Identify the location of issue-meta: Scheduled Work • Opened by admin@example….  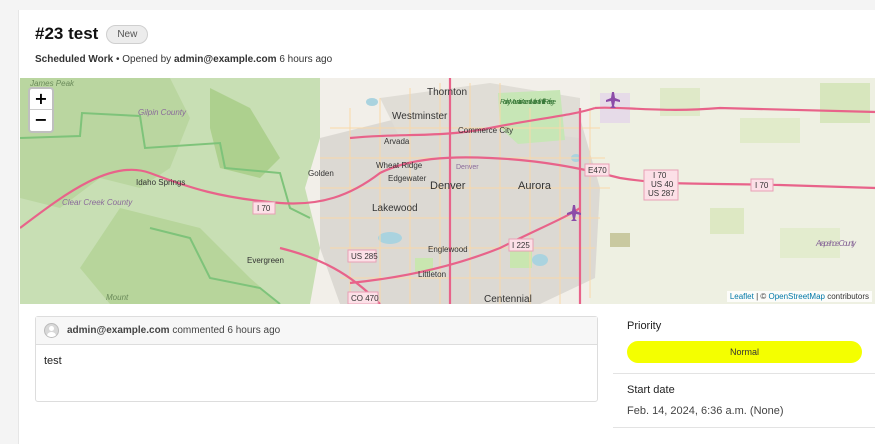
(183, 59).